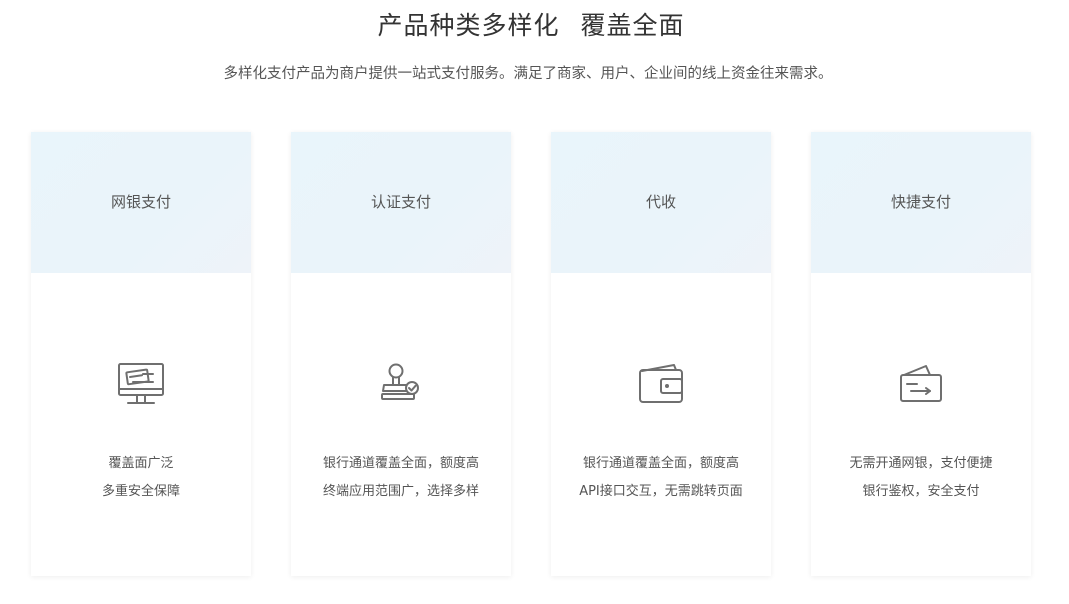 Image resolution: width=1069 pixels, height=604 pixels. Describe the element at coordinates (921, 384) in the screenshot. I see `card-swipe-icon` at that location.